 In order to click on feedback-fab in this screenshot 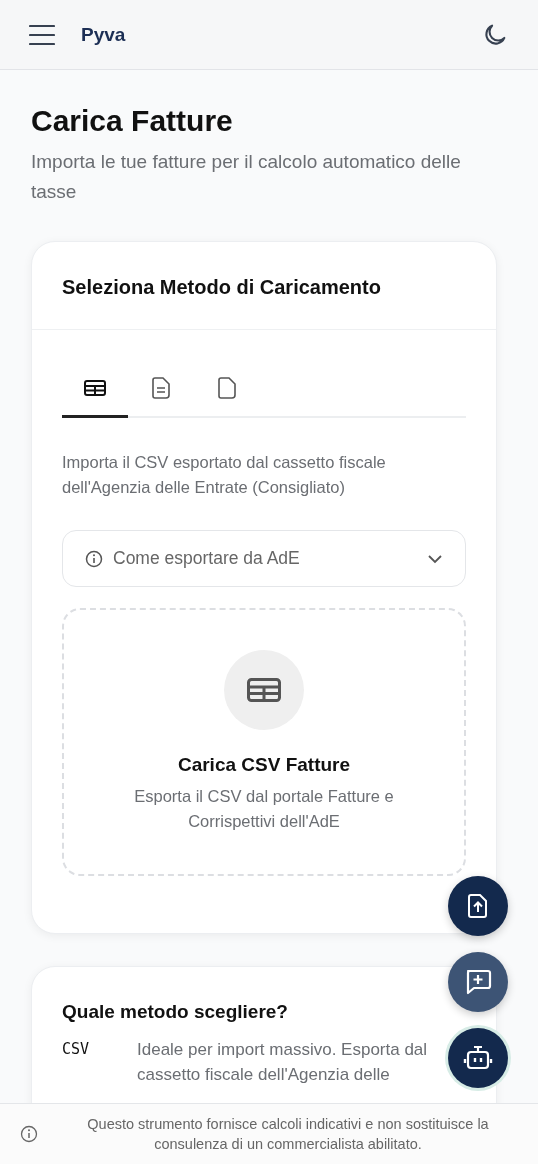, I will do `click(478, 982)`.